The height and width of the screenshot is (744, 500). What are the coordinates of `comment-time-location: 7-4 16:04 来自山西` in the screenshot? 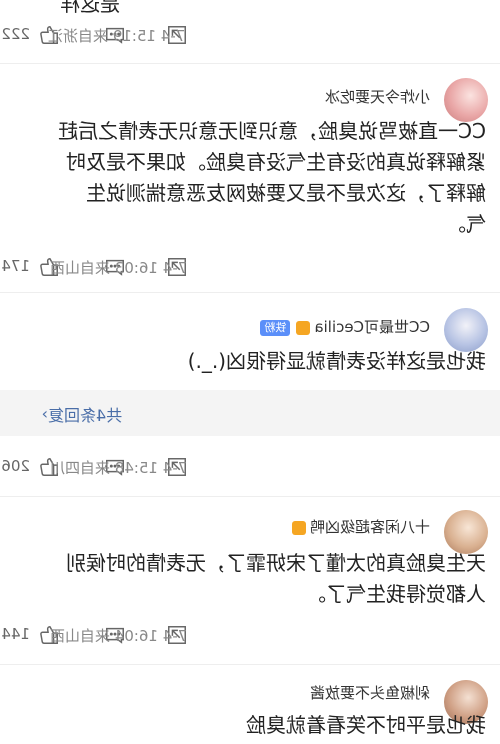 It's located at (119, 636).